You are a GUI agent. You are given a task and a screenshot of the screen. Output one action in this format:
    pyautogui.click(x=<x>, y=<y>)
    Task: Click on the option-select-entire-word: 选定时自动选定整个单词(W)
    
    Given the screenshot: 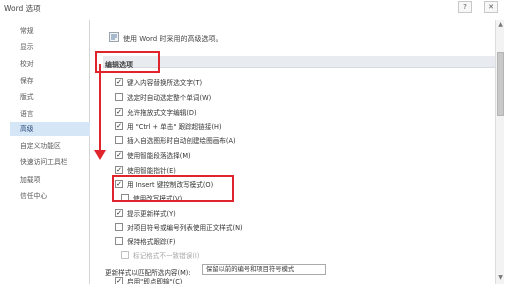 What is the action you would take?
    pyautogui.click(x=163, y=97)
    